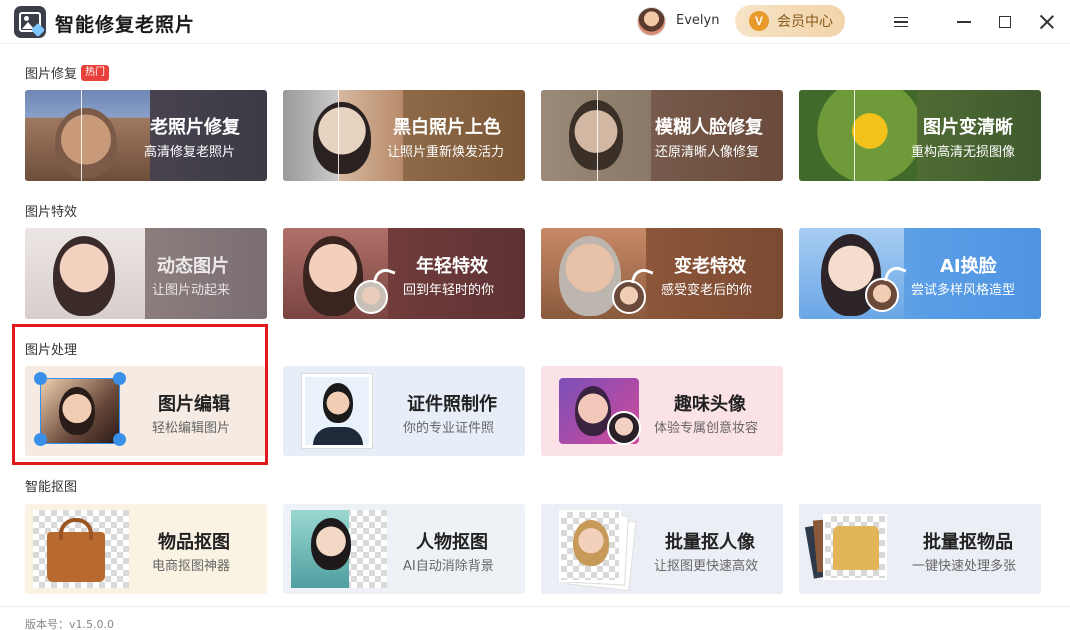  I want to click on card-subtitle: 重构高清无损图像, so click(963, 152).